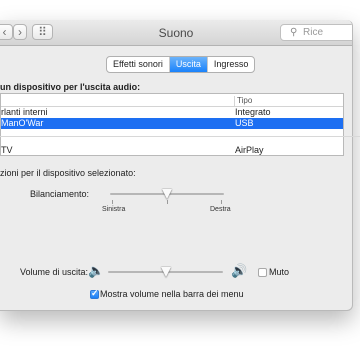 Image resolution: width=360 pixels, height=360 pixels. I want to click on device-name: ManO'War, so click(22, 123).